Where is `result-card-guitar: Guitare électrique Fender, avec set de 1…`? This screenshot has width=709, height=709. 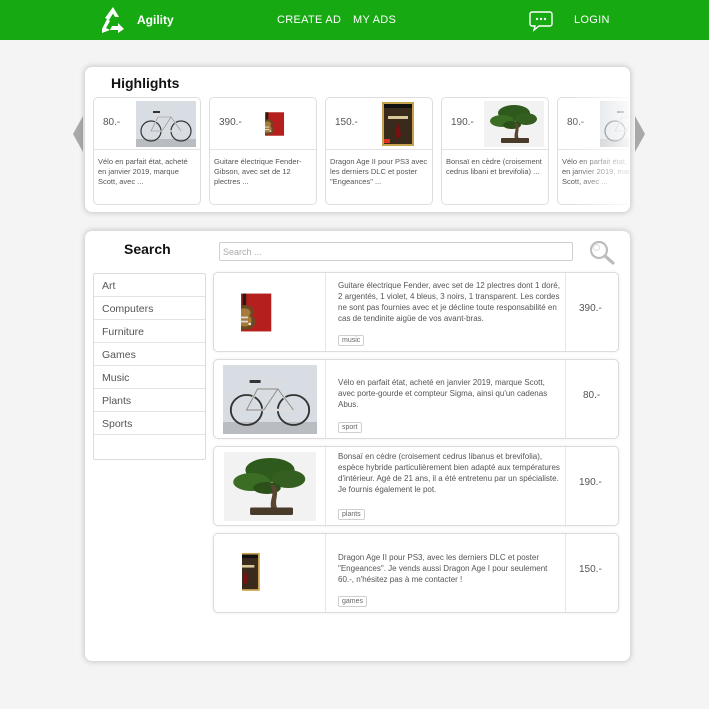
result-card-guitar: Guitare électrique Fender, avec set de 1… is located at coordinates (416, 312).